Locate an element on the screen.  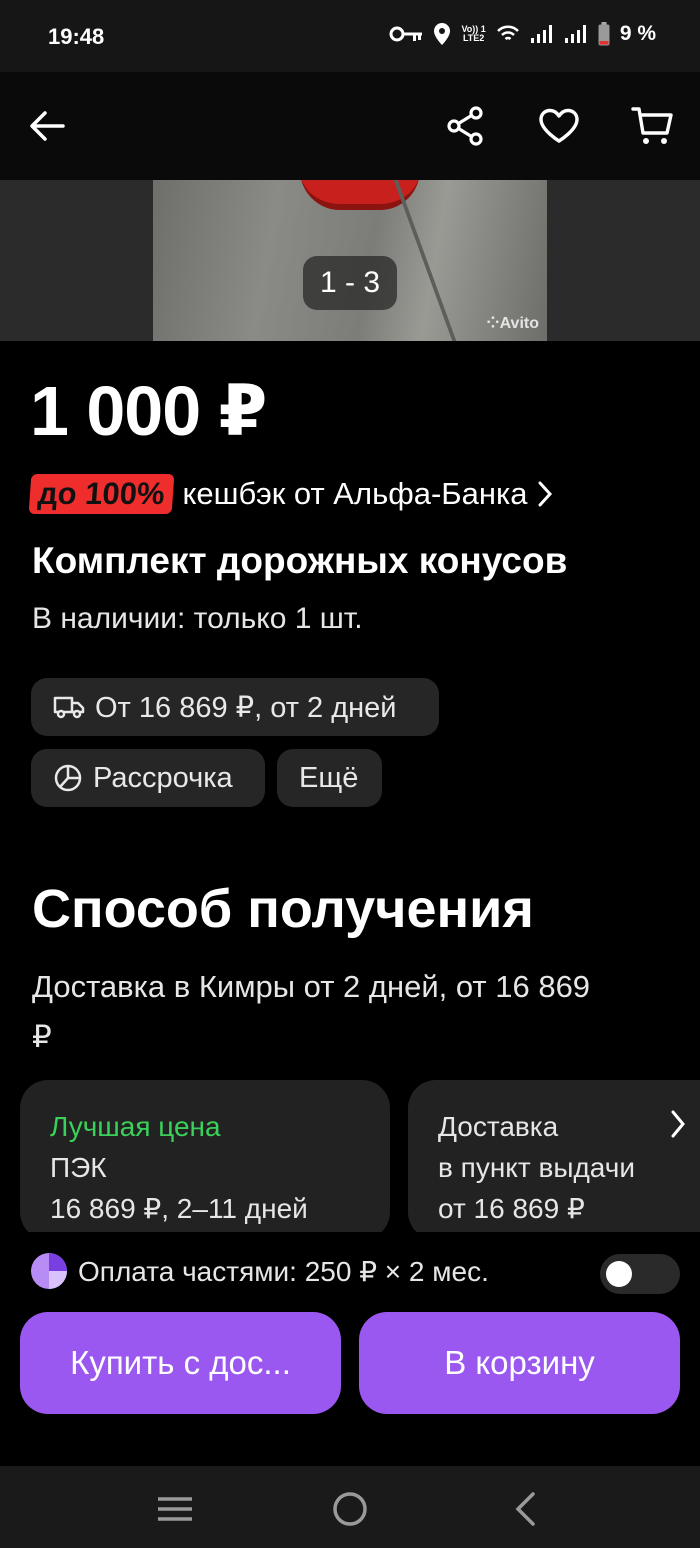
cashback-badge: до 100% is located at coordinates (101, 494).